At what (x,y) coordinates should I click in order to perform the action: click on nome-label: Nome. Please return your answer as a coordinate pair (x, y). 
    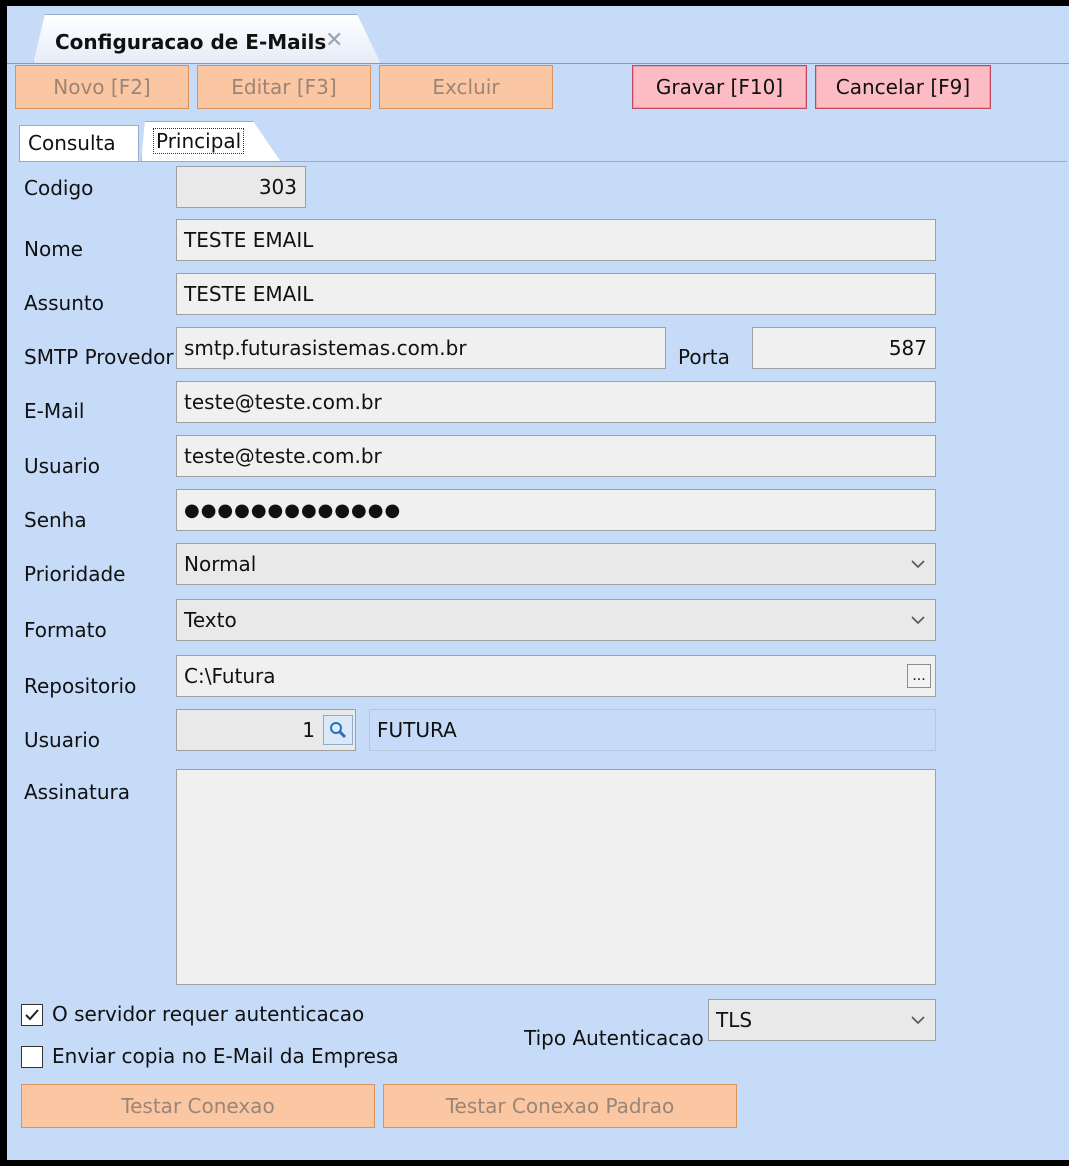
    Looking at the image, I should click on (53, 249).